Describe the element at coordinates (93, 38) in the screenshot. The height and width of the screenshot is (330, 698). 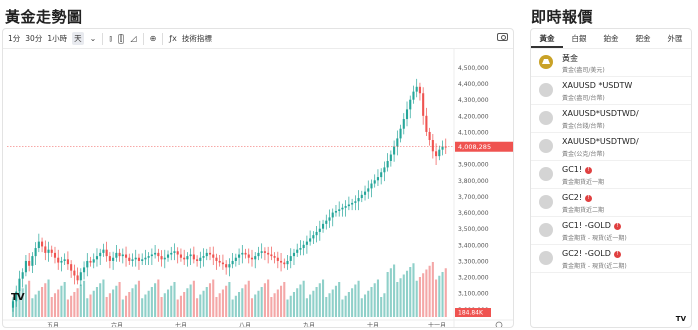
I see `chevron-down-icon: ⌄` at that location.